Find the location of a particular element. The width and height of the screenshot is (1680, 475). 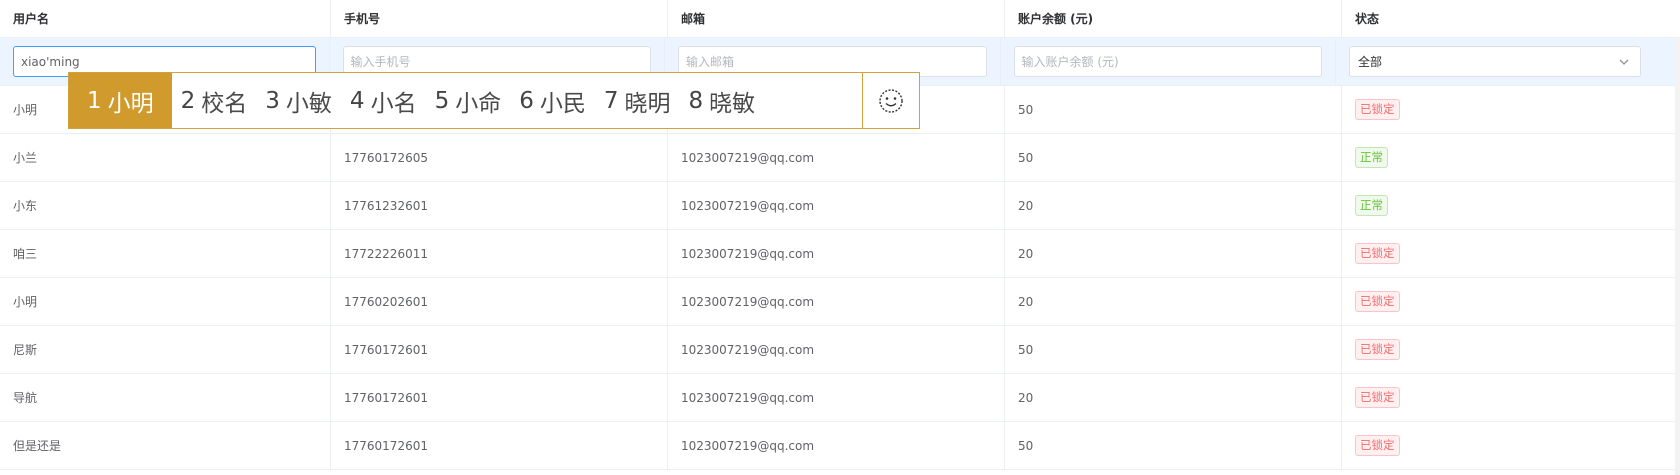

status-filter-select: 全部 is located at coordinates (1495, 61).